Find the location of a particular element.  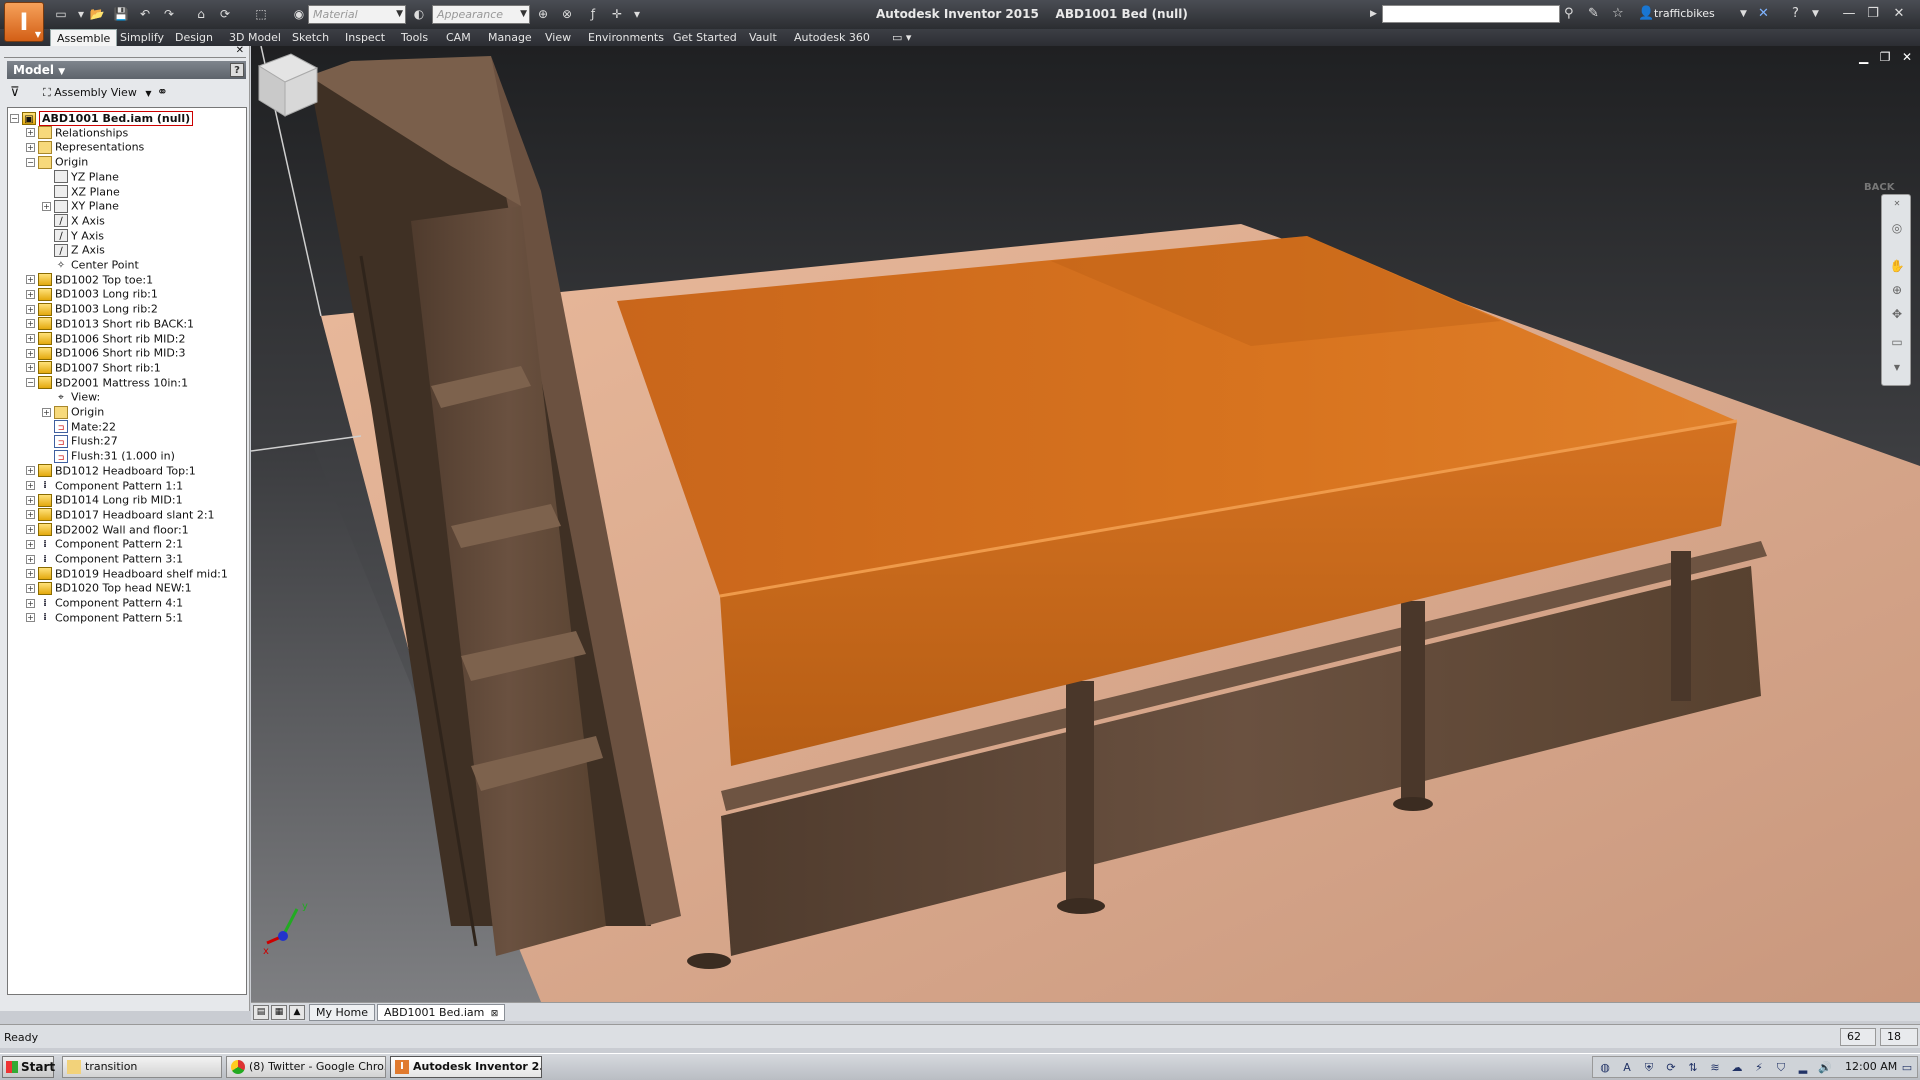

security-icon: ⛨ is located at coordinates (1649, 1068).